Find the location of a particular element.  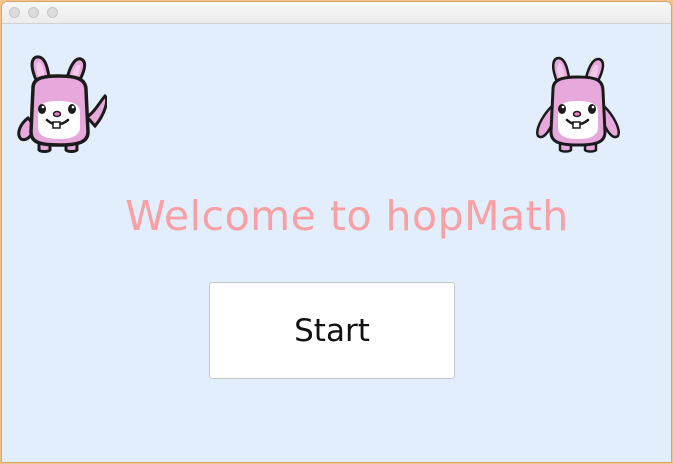

start-button: Start is located at coordinates (332, 330).